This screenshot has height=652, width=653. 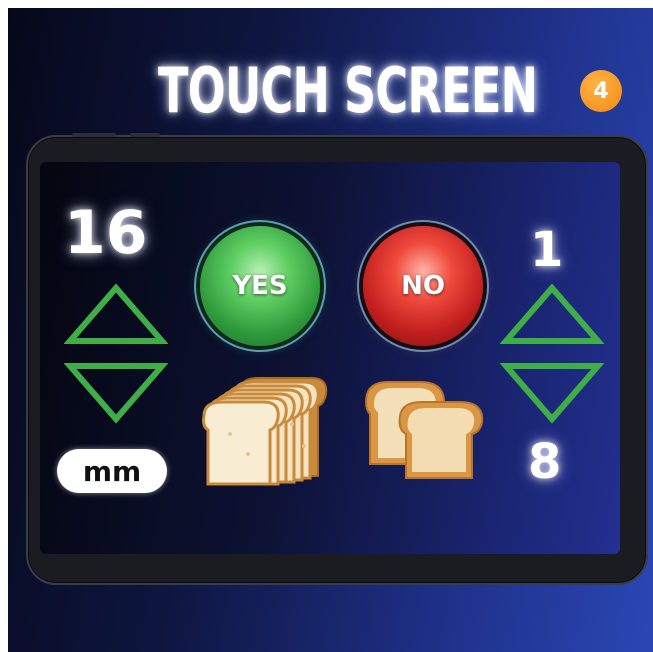 What do you see at coordinates (116, 392) in the screenshot?
I see `thickness-down-icon` at bounding box center [116, 392].